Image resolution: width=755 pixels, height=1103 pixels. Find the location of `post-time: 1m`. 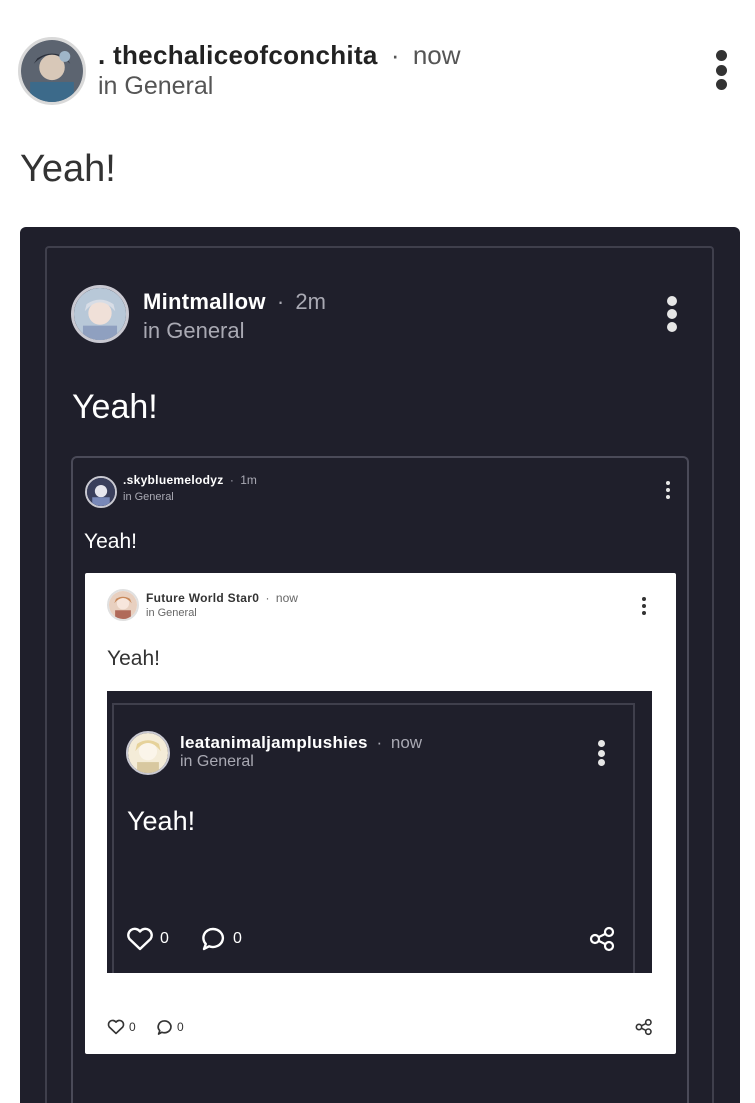

post-time: 1m is located at coordinates (248, 480).